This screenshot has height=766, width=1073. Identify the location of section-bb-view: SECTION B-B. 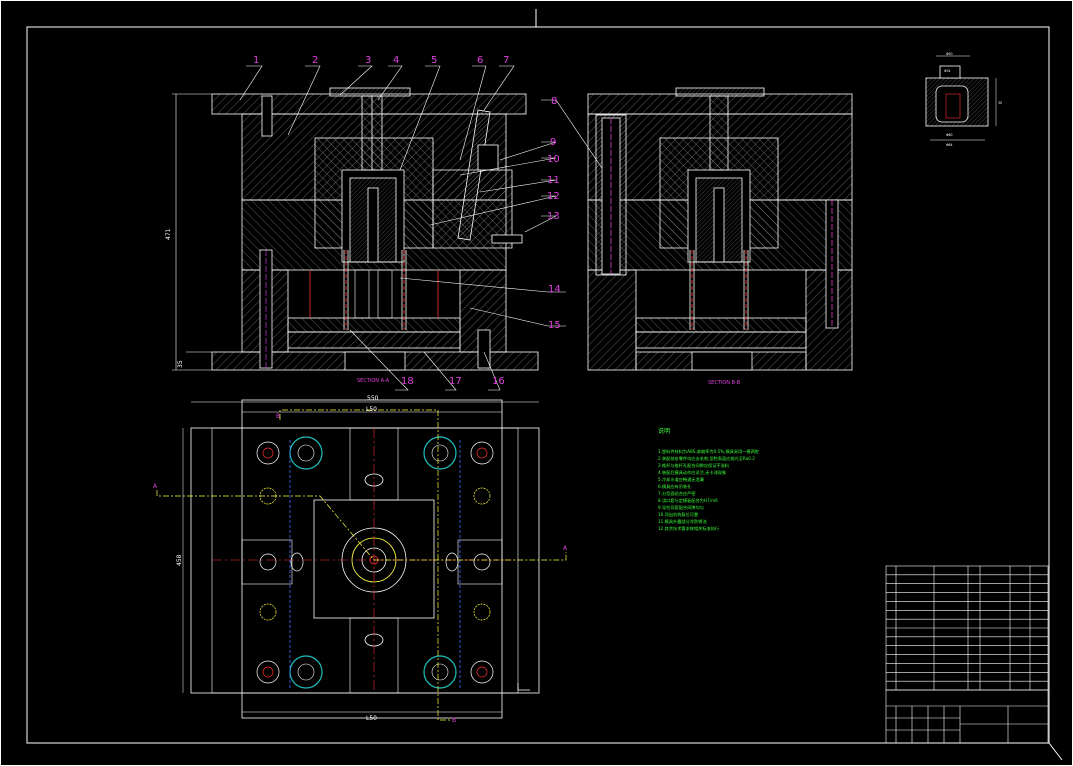
(720, 236).